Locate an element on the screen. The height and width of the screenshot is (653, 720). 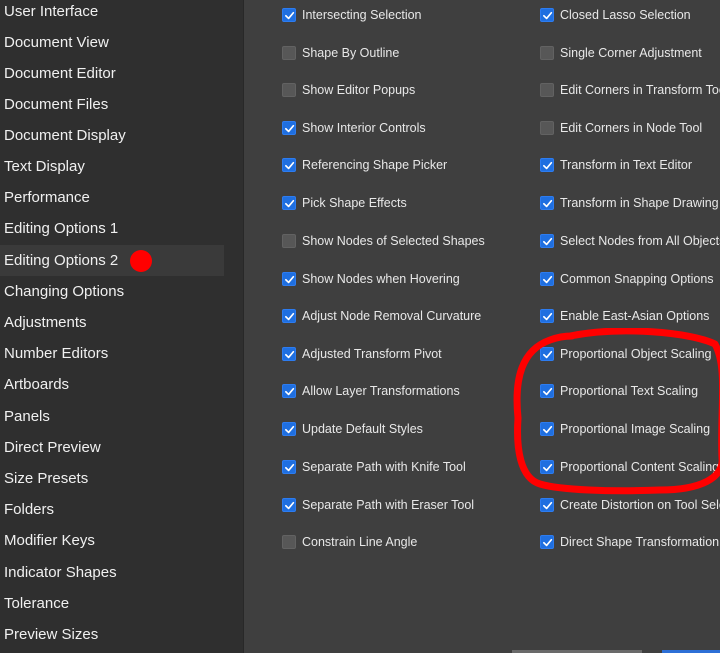
annotation-dot is located at coordinates (141, 261).